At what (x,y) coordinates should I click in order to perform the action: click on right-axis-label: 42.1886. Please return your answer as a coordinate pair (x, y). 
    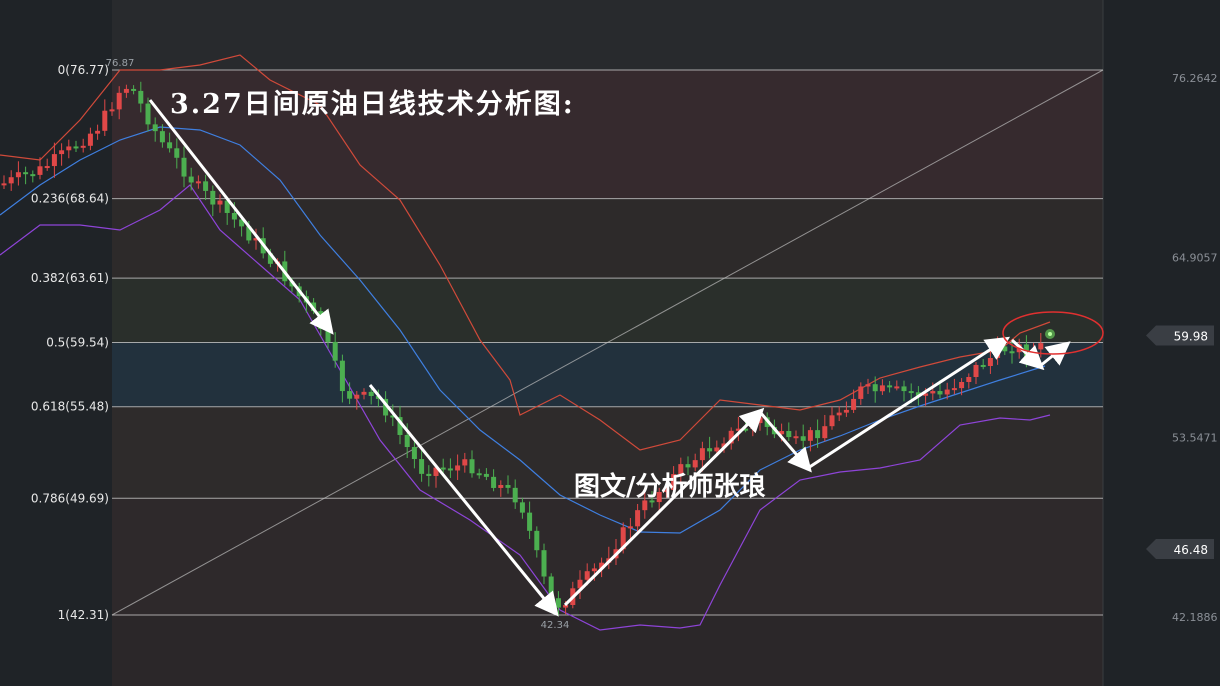
    Looking at the image, I should click on (1195, 617).